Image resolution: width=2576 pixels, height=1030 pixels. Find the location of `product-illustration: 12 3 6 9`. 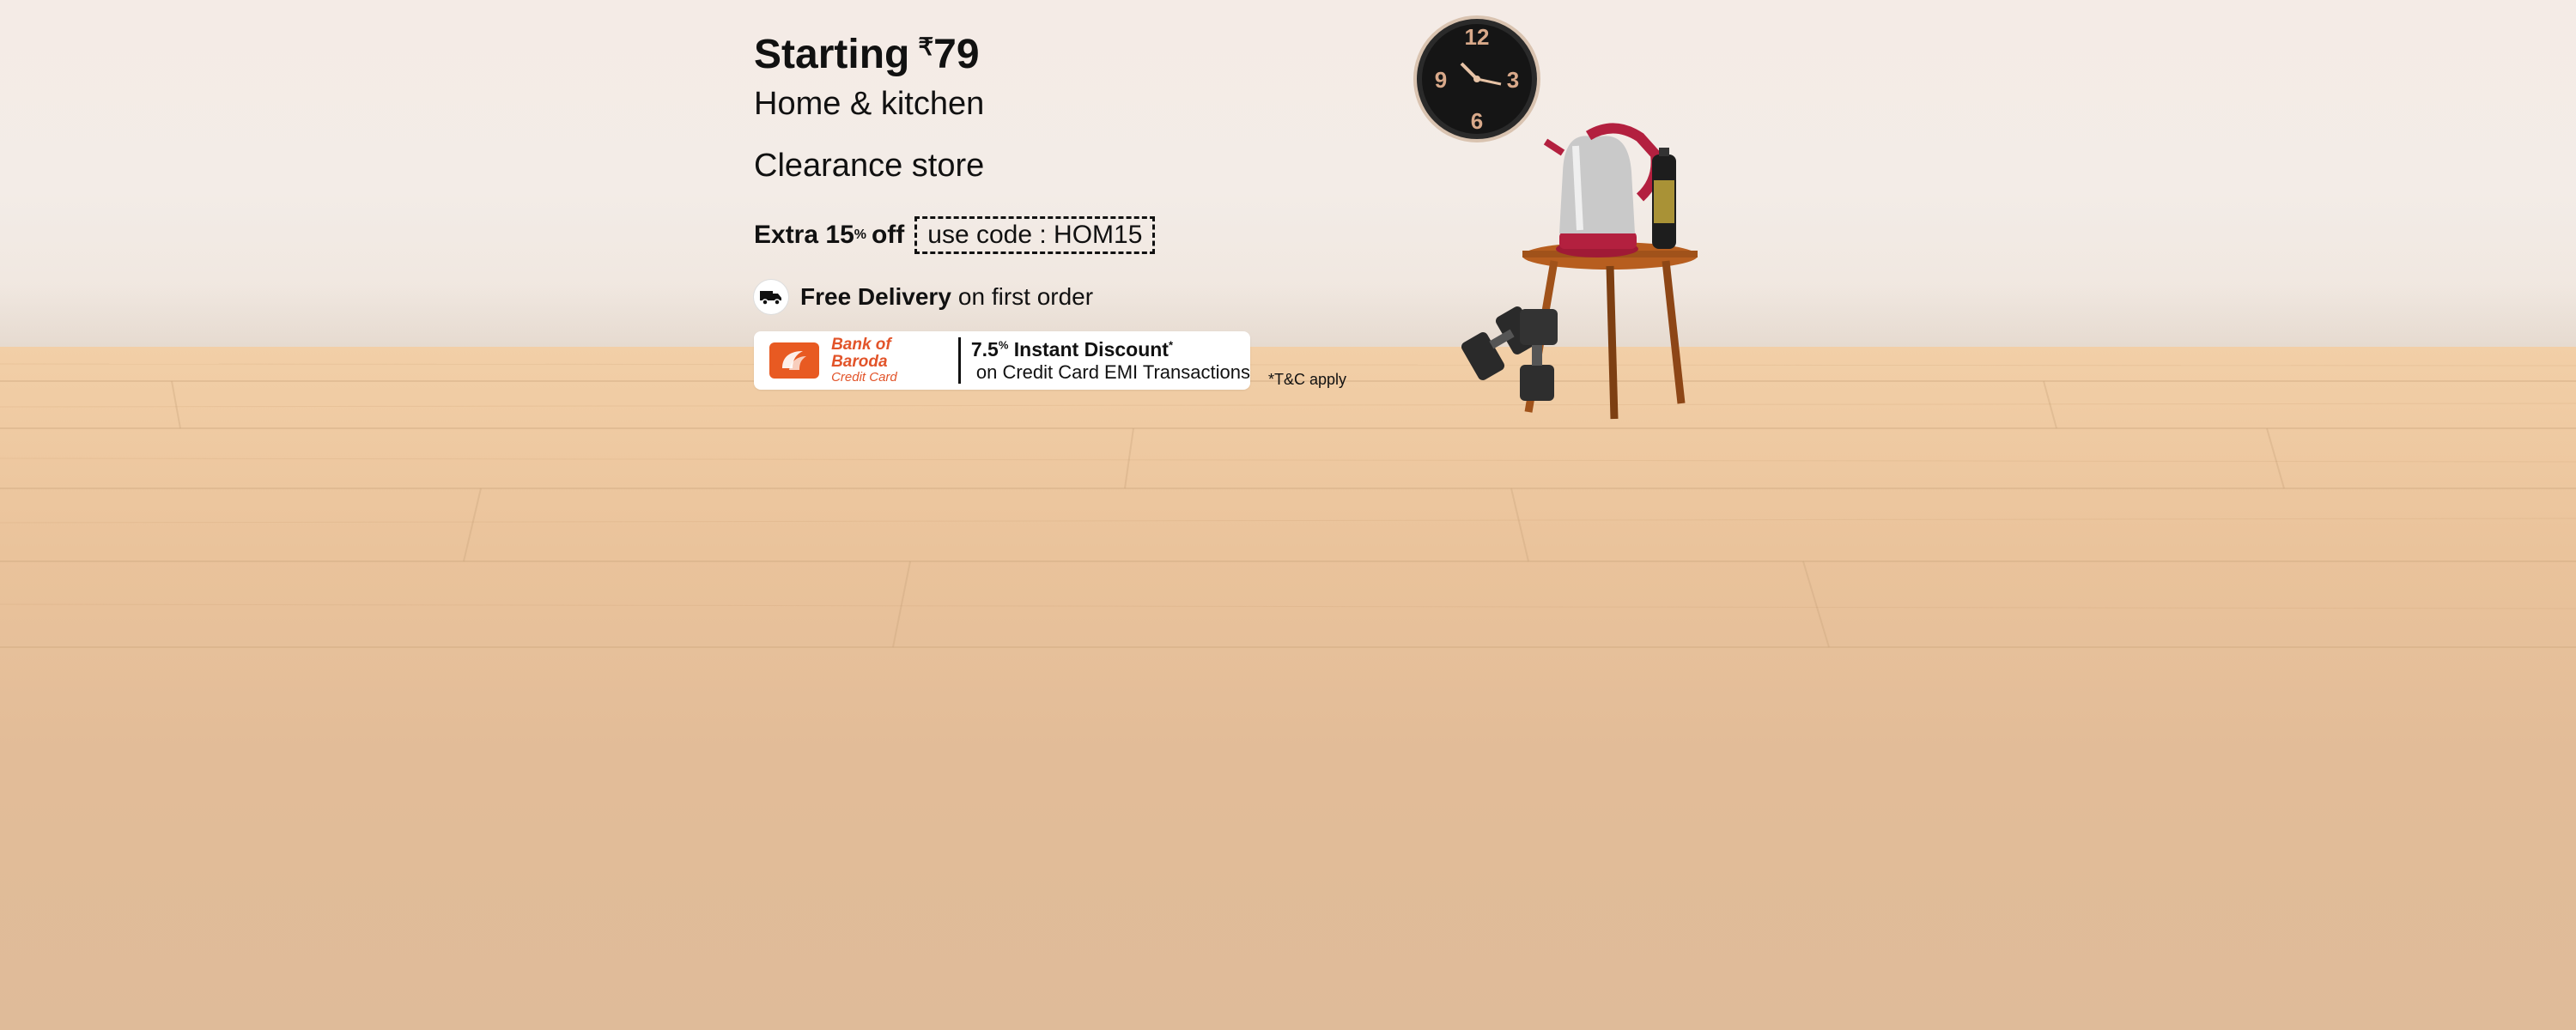

product-illustration: 12 3 6 9 is located at coordinates (1562, 214).